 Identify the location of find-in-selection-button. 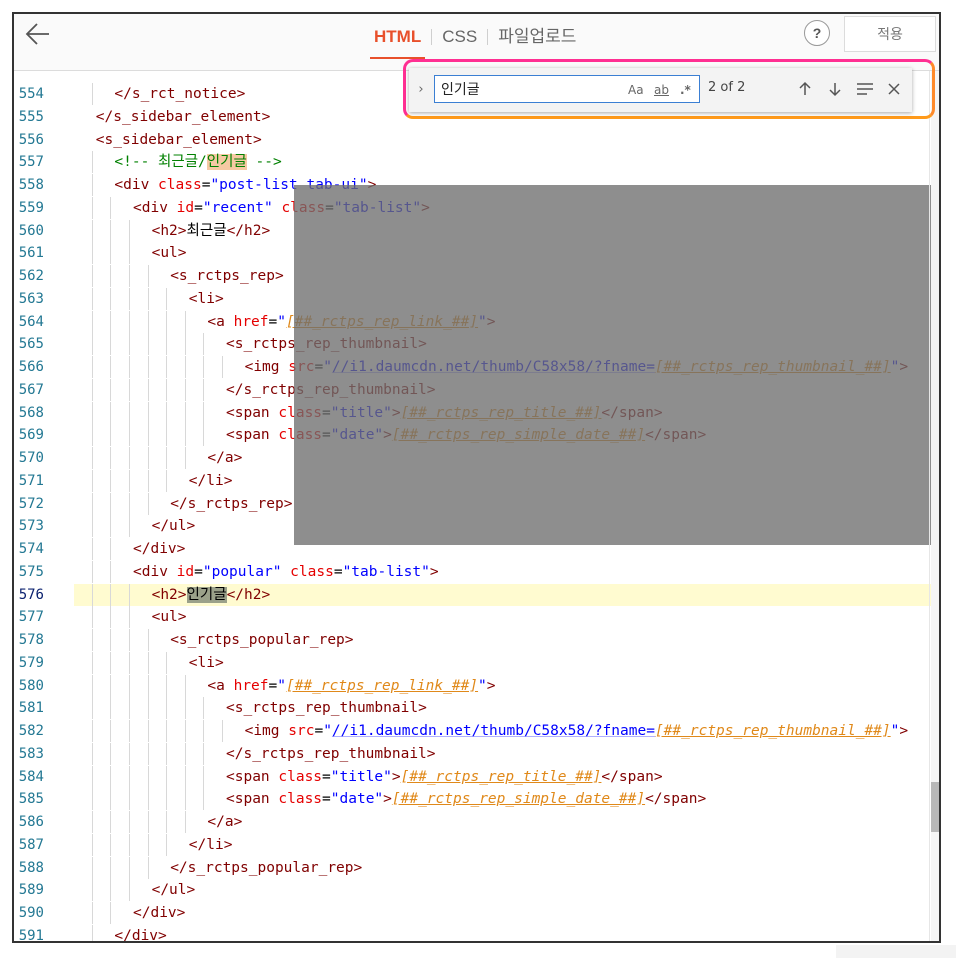
(865, 89).